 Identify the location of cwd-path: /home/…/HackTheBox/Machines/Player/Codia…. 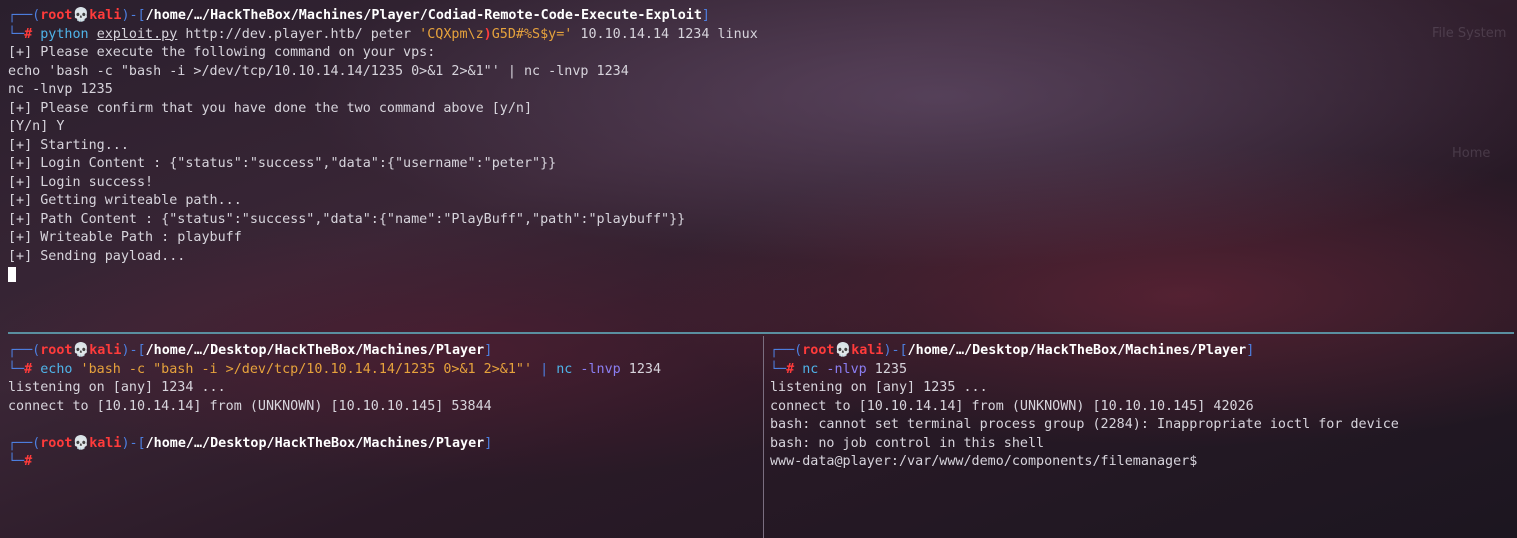
(423, 15).